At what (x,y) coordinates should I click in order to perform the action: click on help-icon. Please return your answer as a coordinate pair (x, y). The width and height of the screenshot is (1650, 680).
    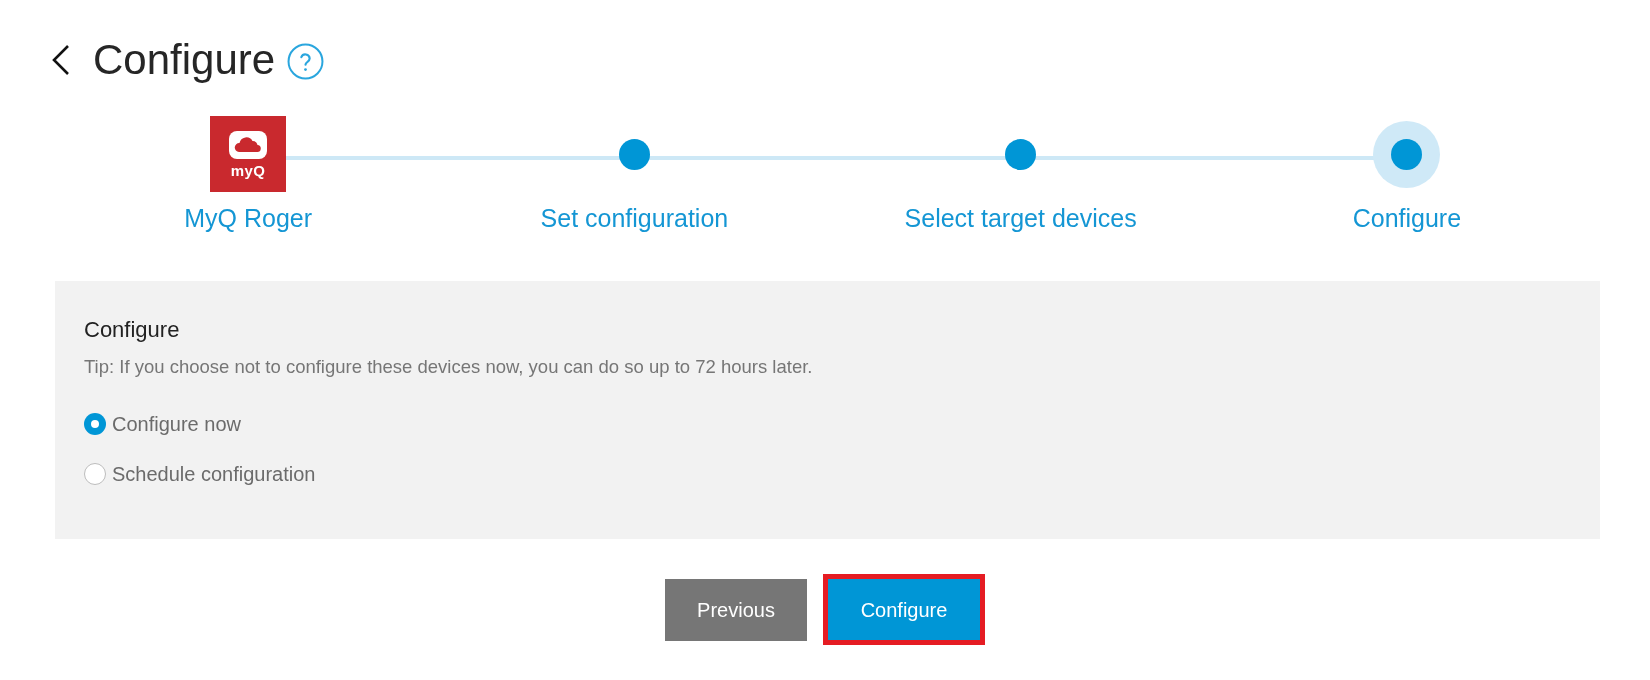
    Looking at the image, I should click on (306, 61).